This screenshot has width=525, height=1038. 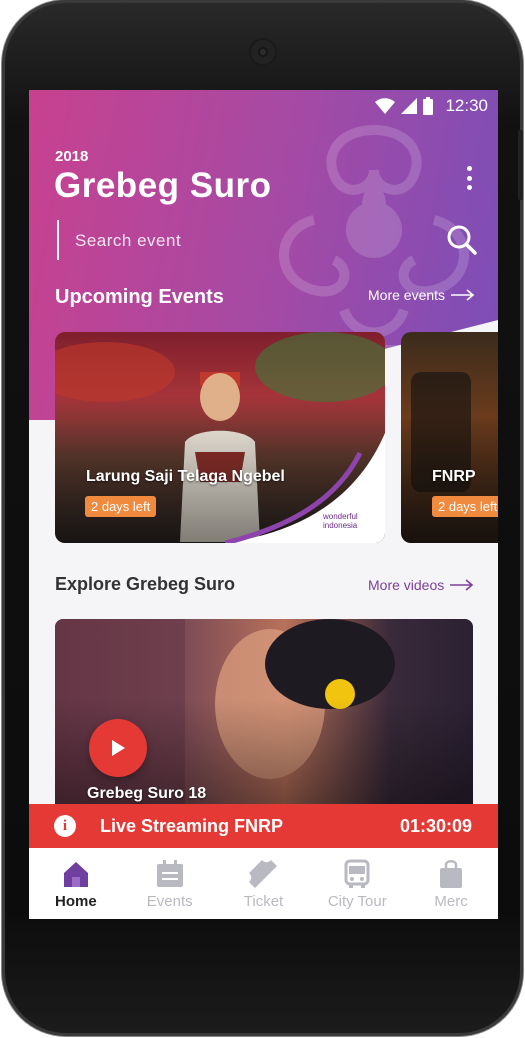 I want to click on battery-icon, so click(x=428, y=106).